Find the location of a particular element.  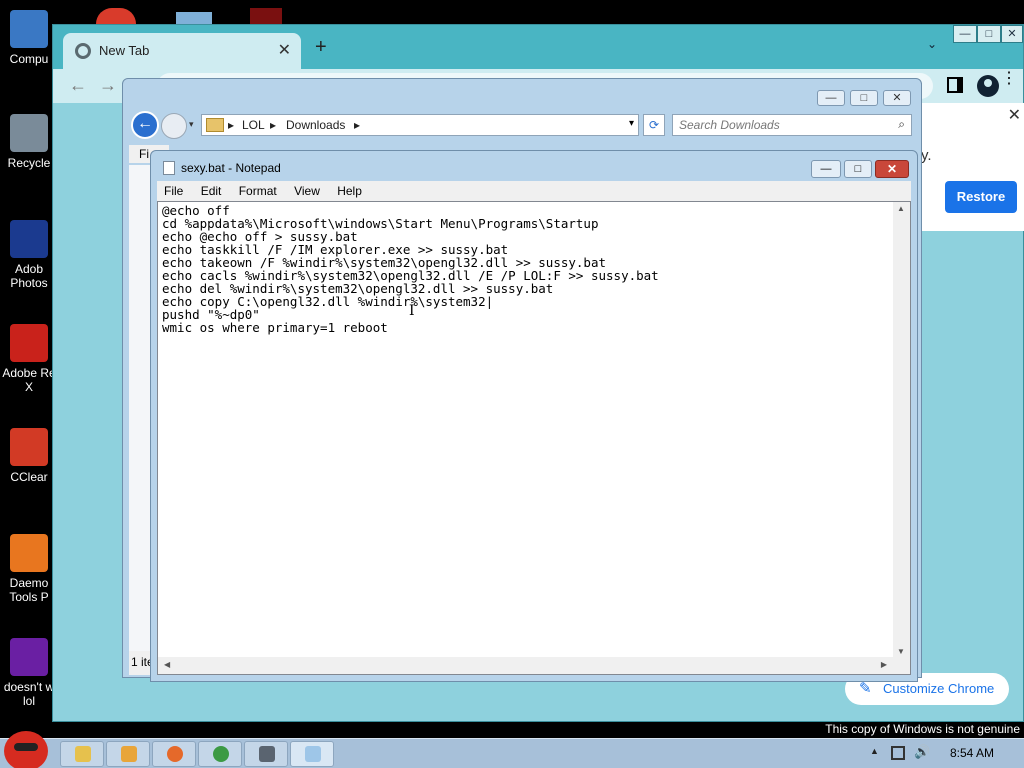

explorer-close-button: ✕ is located at coordinates (897, 98).